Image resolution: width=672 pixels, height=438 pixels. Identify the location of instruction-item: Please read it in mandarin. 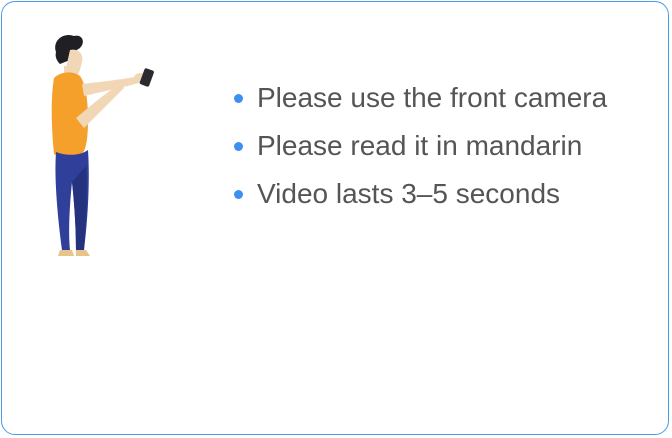
(418, 150).